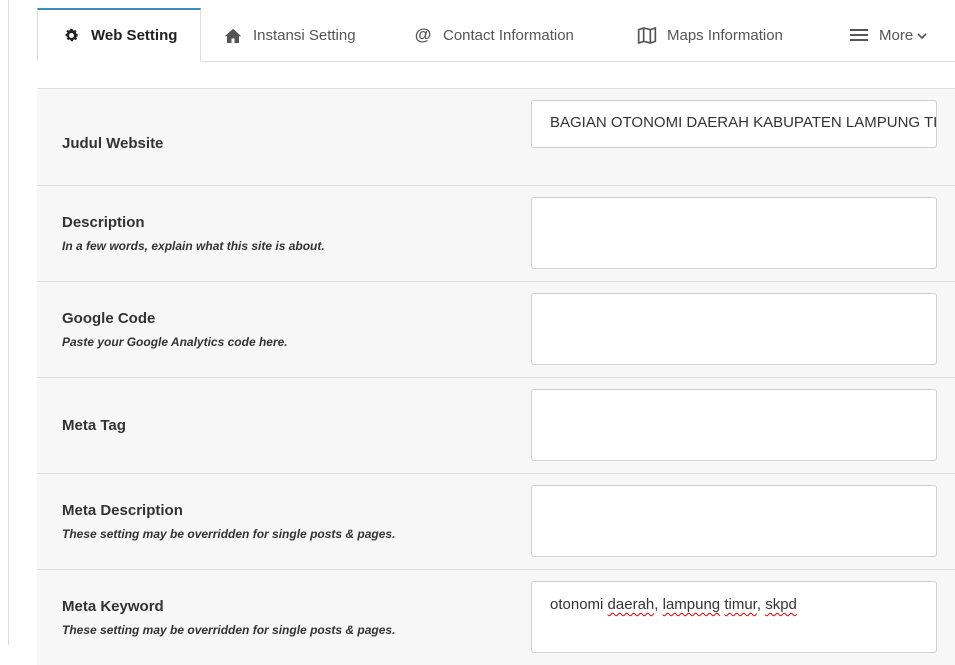 The image size is (955, 665). I want to click on field-label: Meta Tag, so click(94, 425).